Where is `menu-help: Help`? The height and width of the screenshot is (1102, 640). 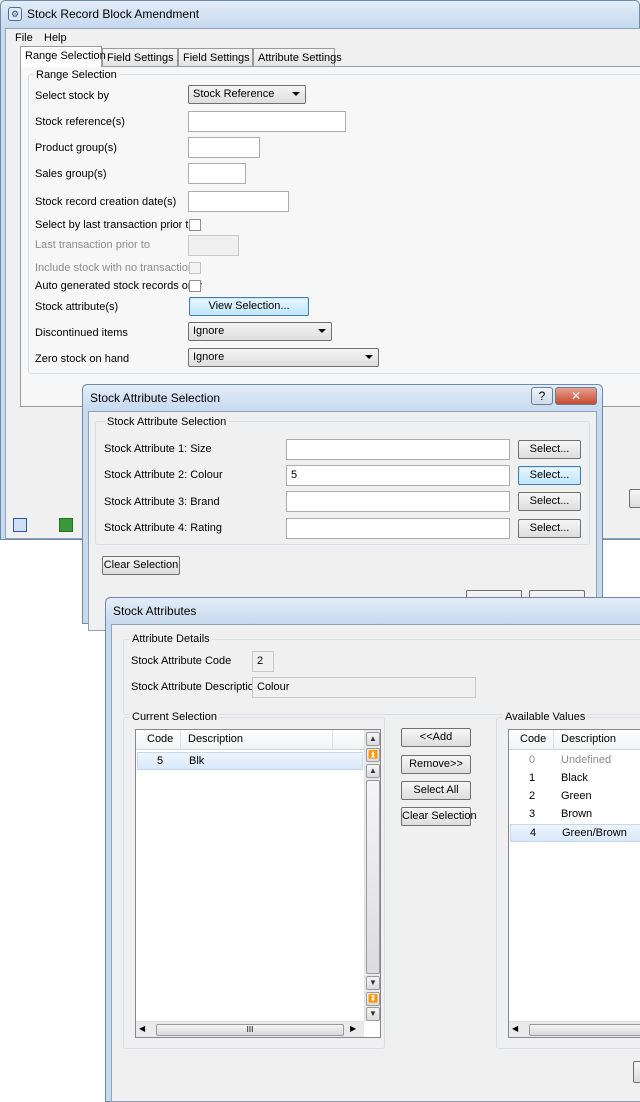
menu-help: Help is located at coordinates (55, 38).